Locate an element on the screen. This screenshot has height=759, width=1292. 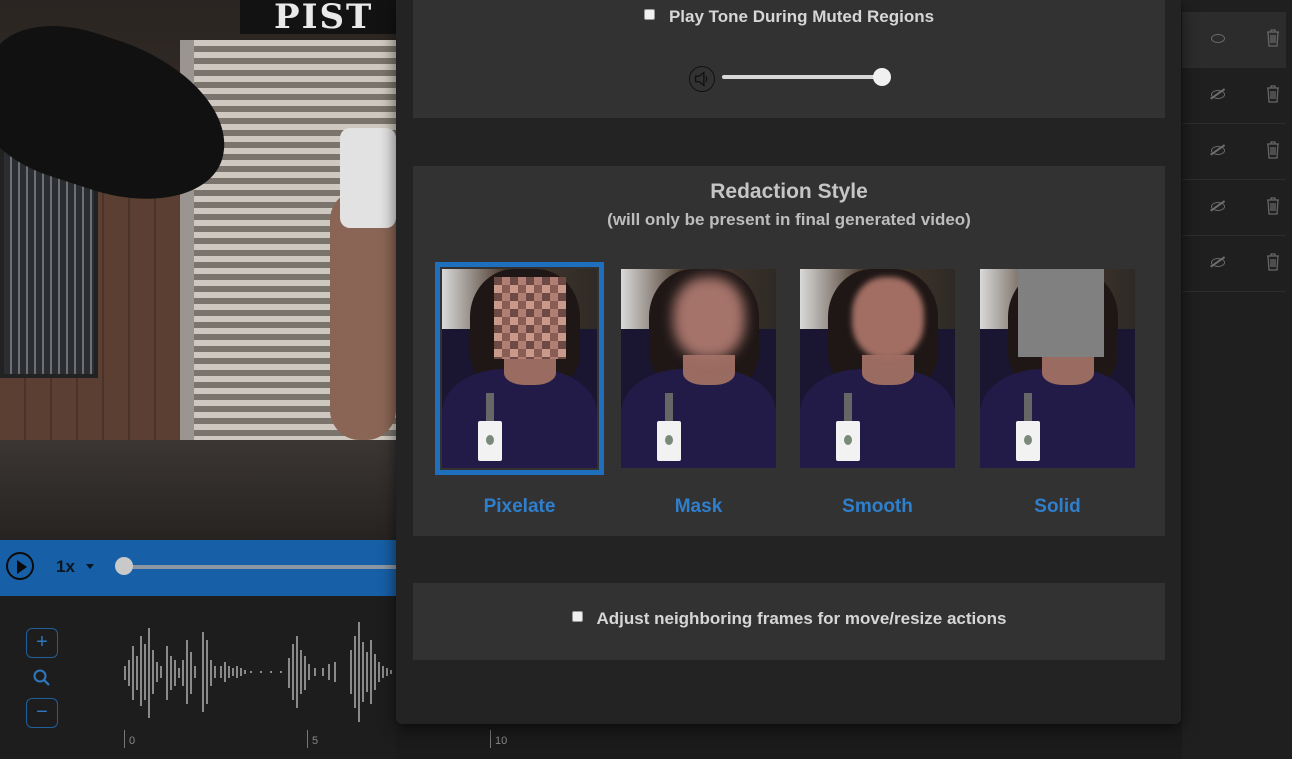
adjust-neighbor-checkbox is located at coordinates (577, 617).